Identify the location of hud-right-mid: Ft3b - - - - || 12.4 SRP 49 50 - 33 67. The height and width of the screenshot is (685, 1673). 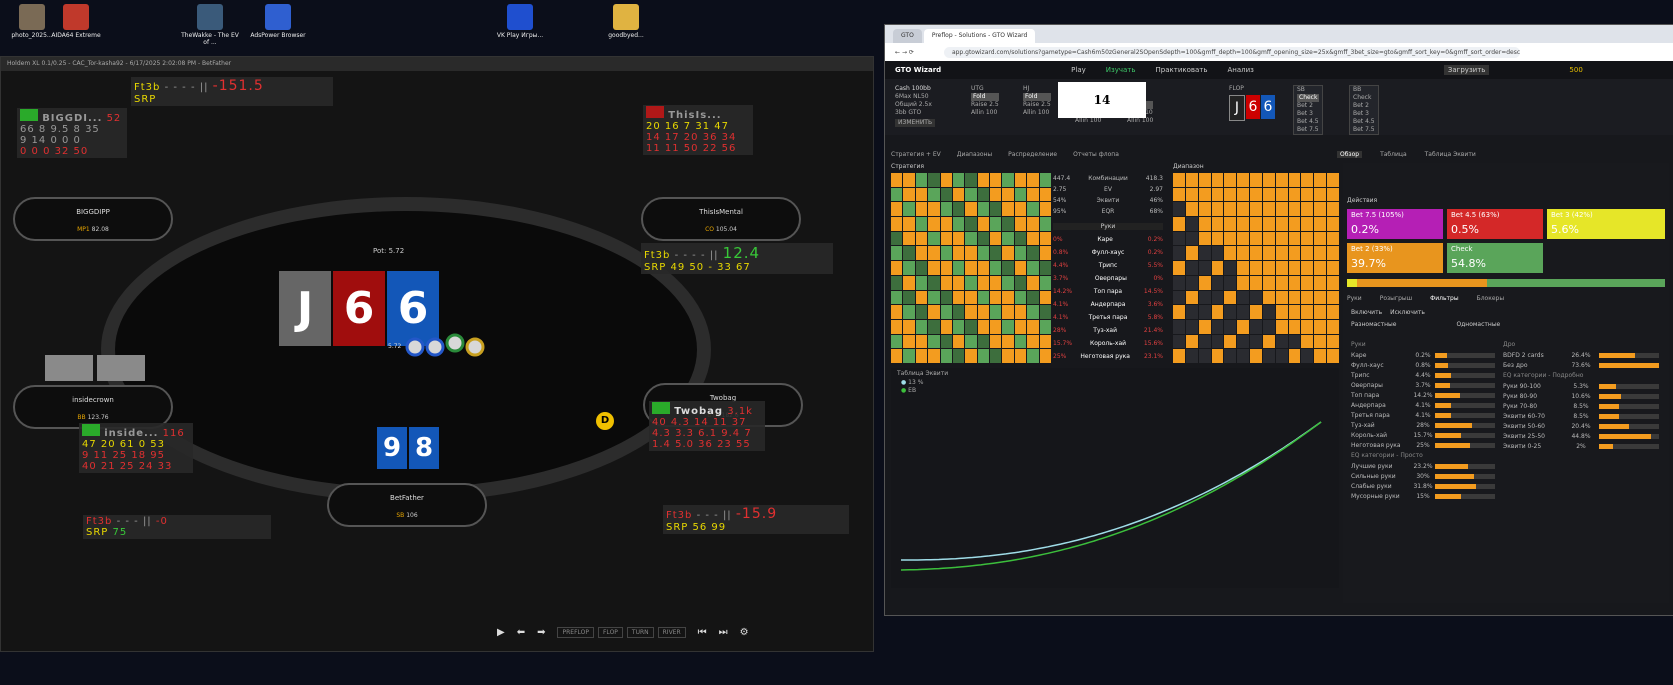
(737, 258).